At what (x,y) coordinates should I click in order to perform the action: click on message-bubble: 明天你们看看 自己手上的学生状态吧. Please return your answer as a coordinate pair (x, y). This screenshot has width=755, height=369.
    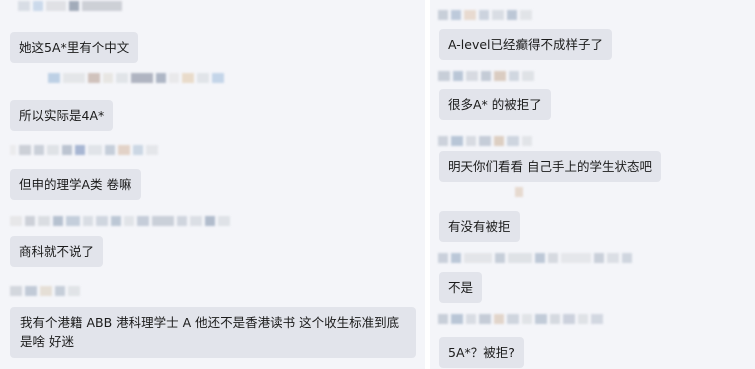
    Looking at the image, I should click on (550, 166).